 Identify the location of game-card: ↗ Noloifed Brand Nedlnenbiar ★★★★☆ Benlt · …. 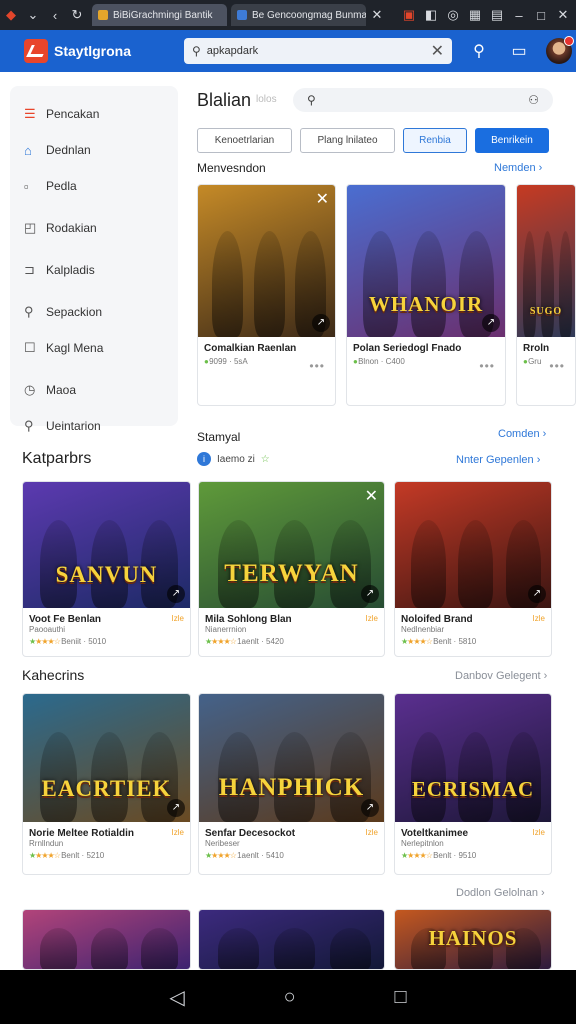
(473, 569).